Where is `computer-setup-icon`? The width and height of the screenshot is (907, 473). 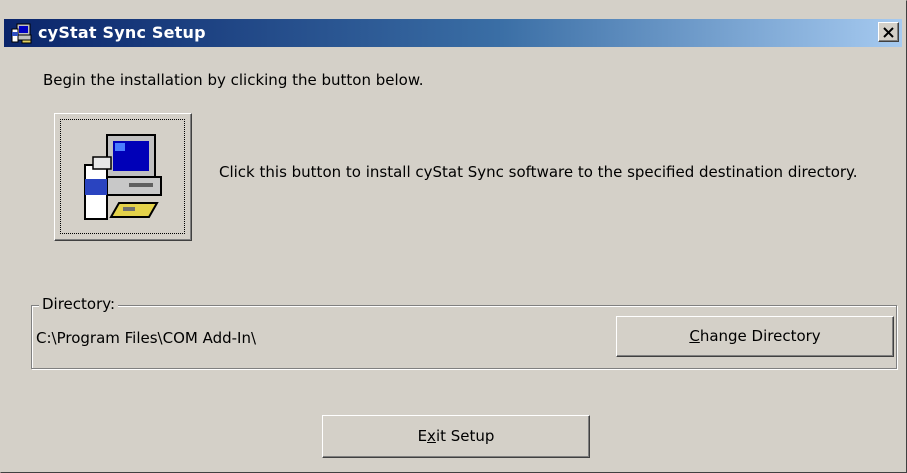 computer-setup-icon is located at coordinates (123, 177).